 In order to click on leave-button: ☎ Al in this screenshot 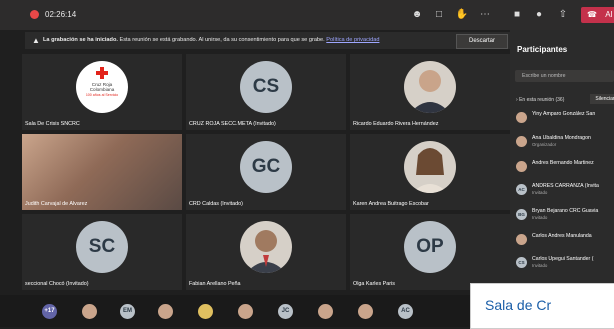, I will do `click(597, 15)`.